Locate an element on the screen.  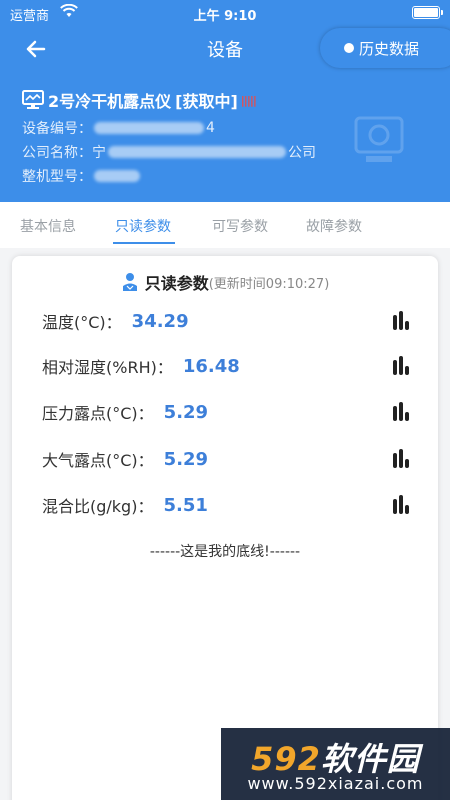
history-data-button: 历史数据 is located at coordinates (385, 48).